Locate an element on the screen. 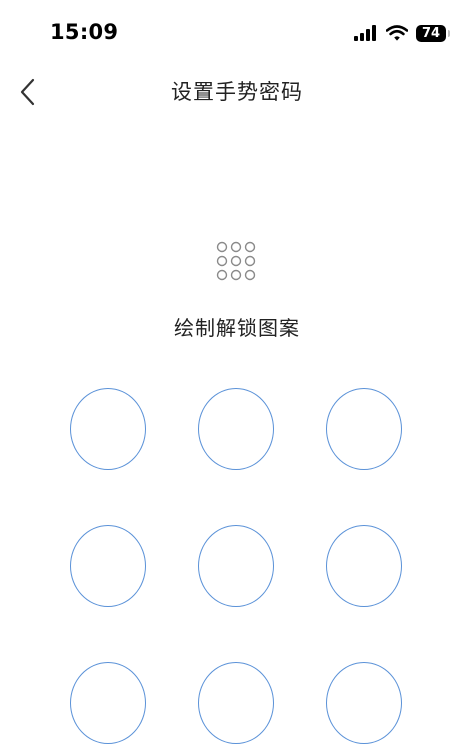 The image size is (474, 744). navigation-bar: 设置手势密码 is located at coordinates (237, 92).